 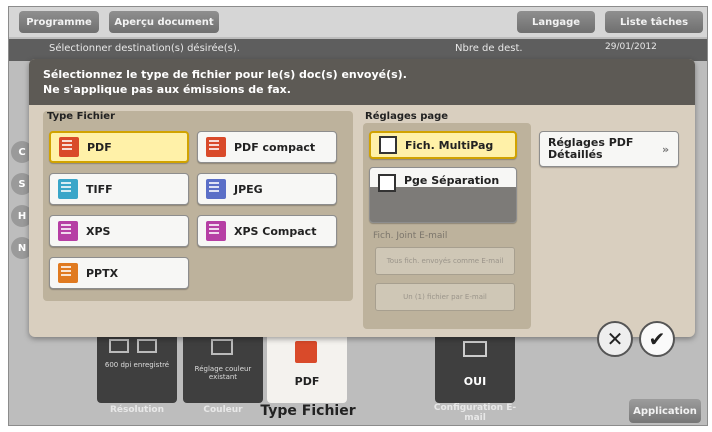 I want to click on liste-taches-button: Liste tâches, so click(x=654, y=22).